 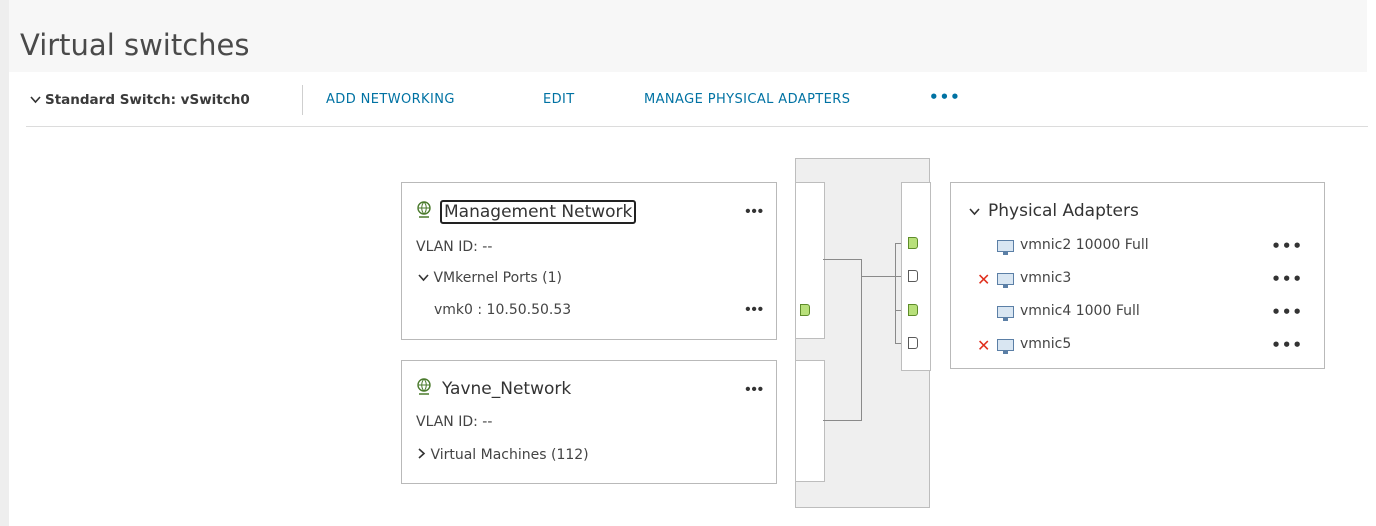 I want to click on vmkernel-port-item: vmk0 : 10.50.50.53, so click(x=502, y=310).